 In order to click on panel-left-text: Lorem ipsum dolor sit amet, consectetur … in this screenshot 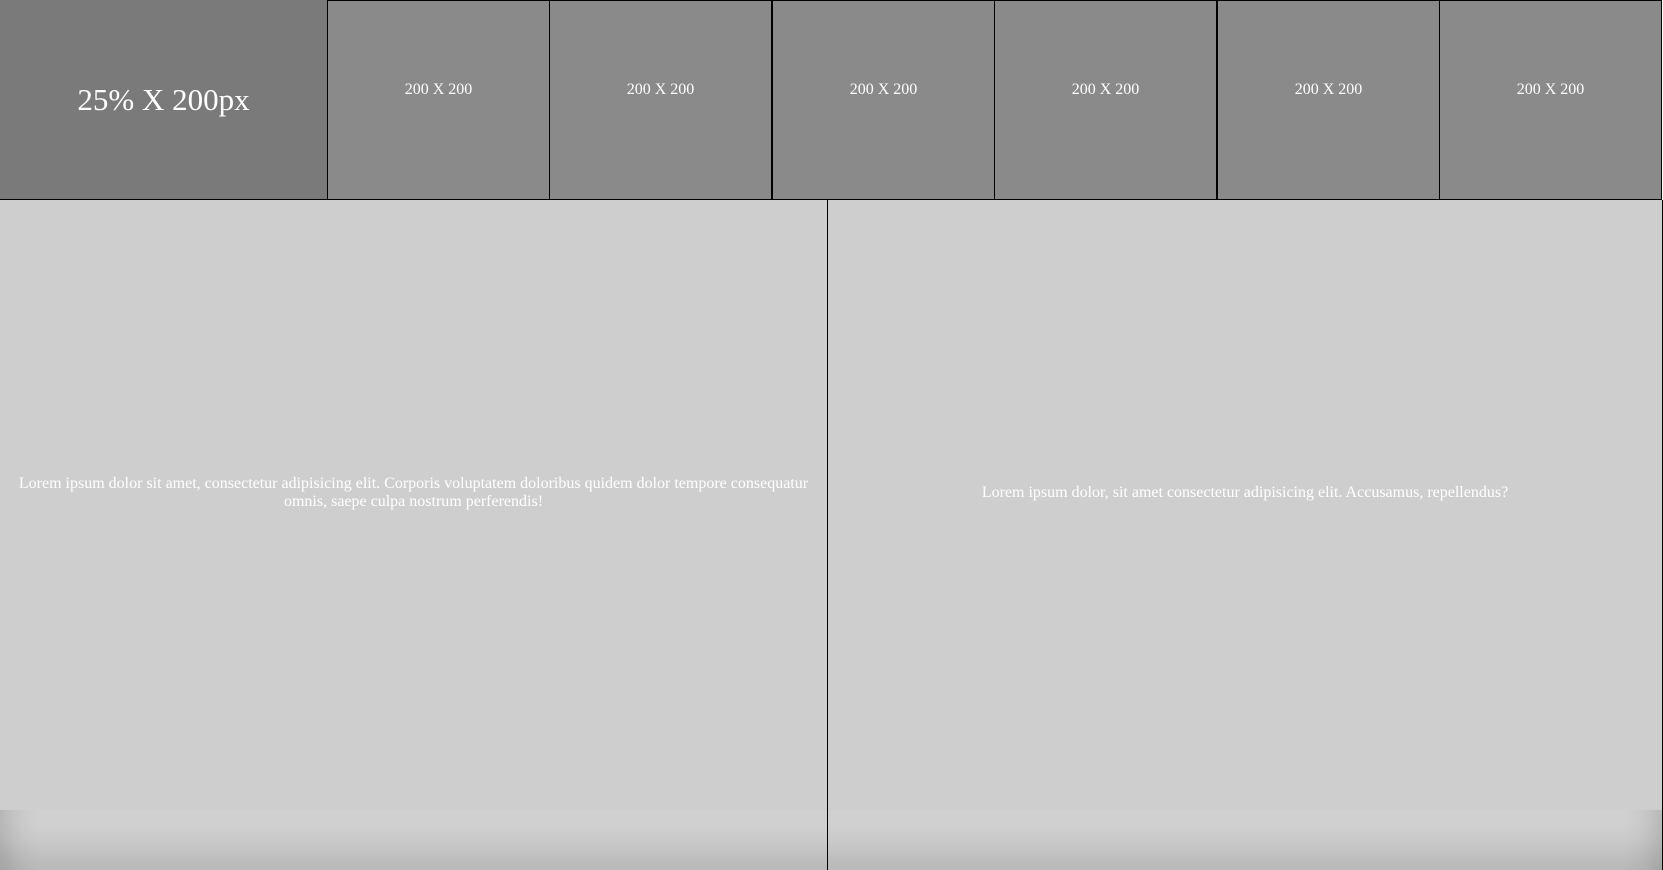, I will do `click(413, 492)`.